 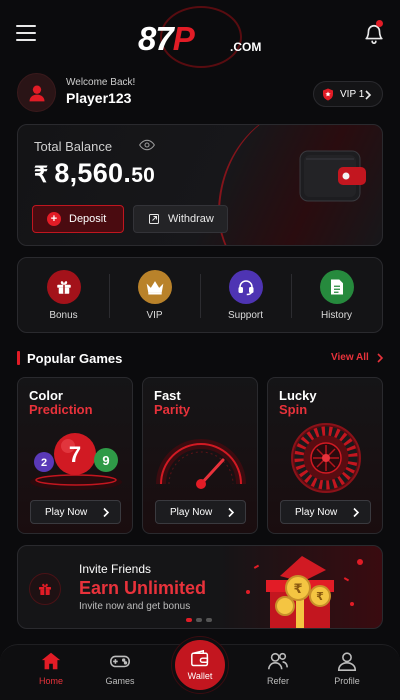 What do you see at coordinates (54, 219) in the screenshot?
I see `plus-icon: +` at bounding box center [54, 219].